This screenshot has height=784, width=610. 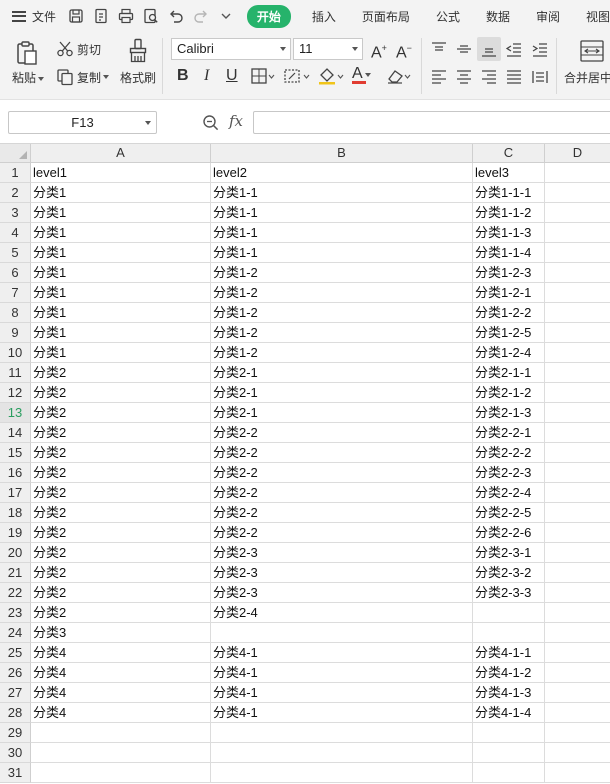 I want to click on distributed-align-icon, so click(x=540, y=78).